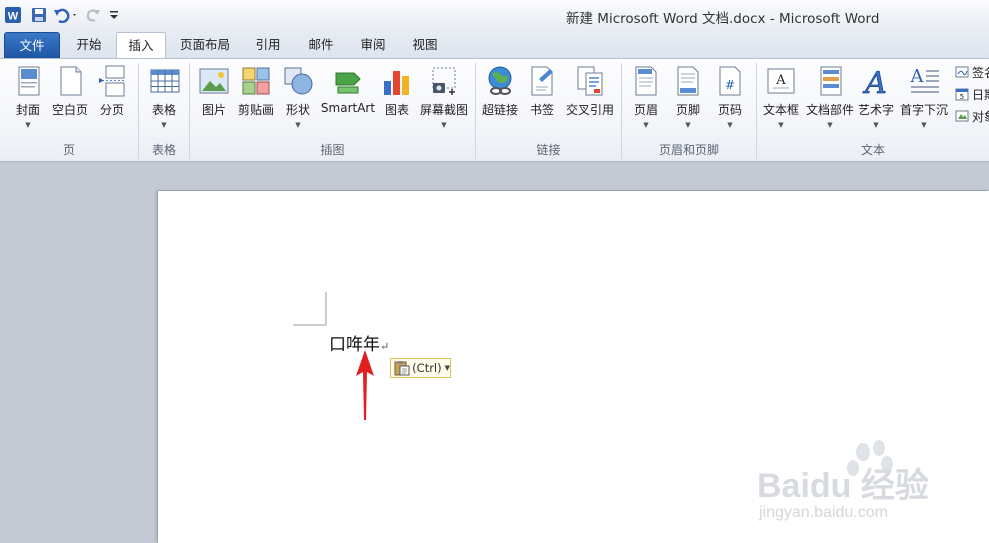 This screenshot has height=543, width=989. Describe the element at coordinates (205, 45) in the screenshot. I see `tab-page-layout: 页面布局` at that location.